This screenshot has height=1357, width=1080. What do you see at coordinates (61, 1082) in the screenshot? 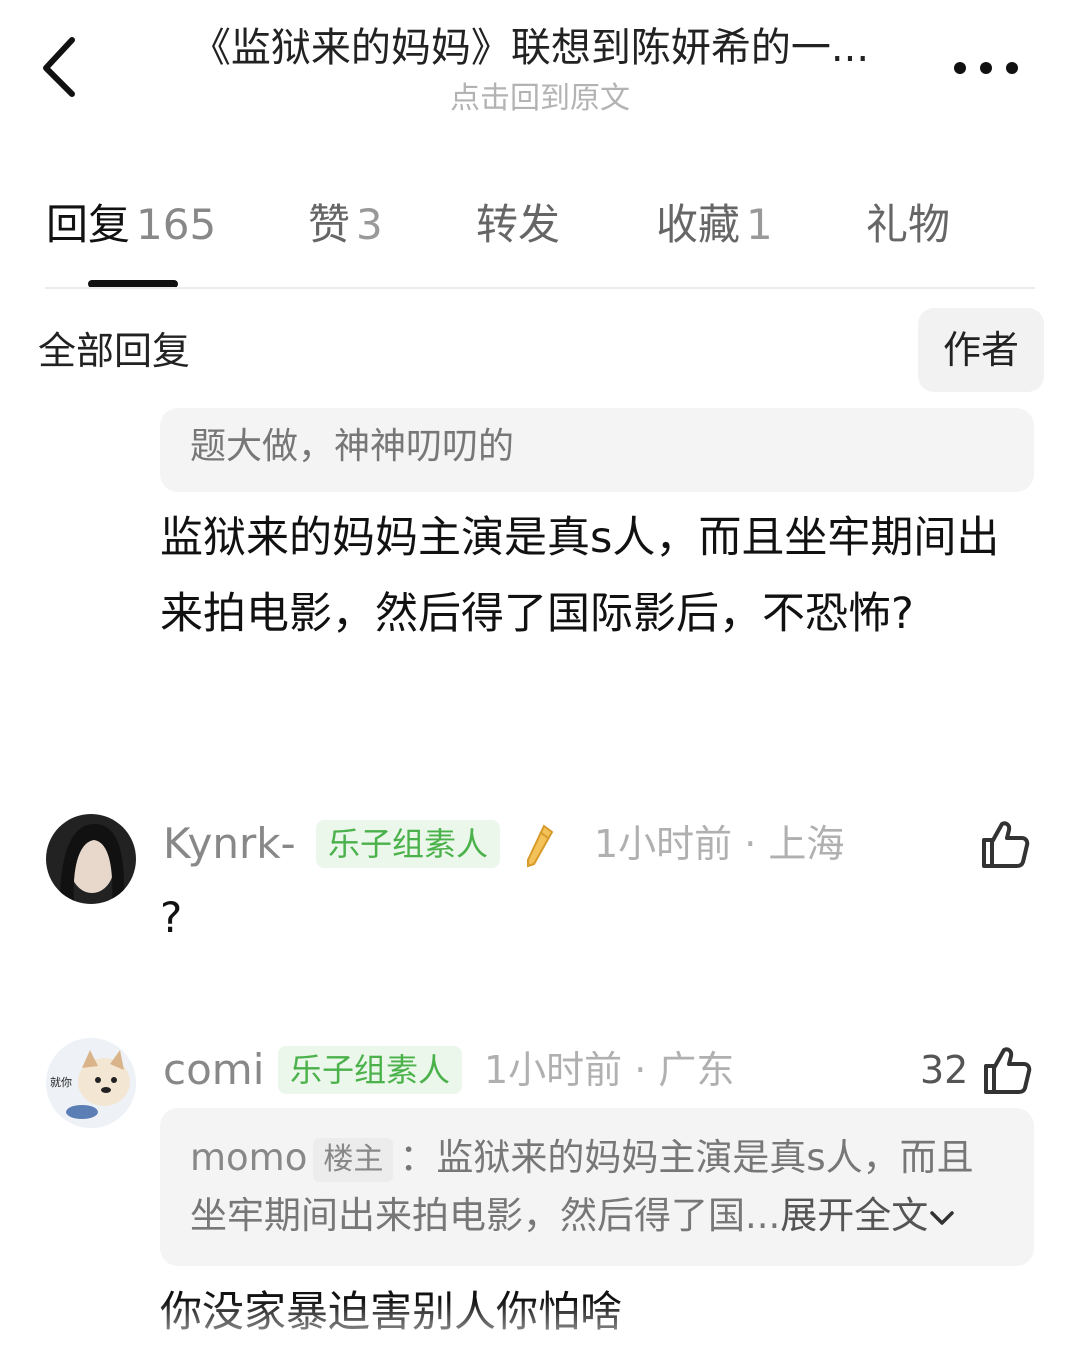
I see `svg-text: 就你` at bounding box center [61, 1082].